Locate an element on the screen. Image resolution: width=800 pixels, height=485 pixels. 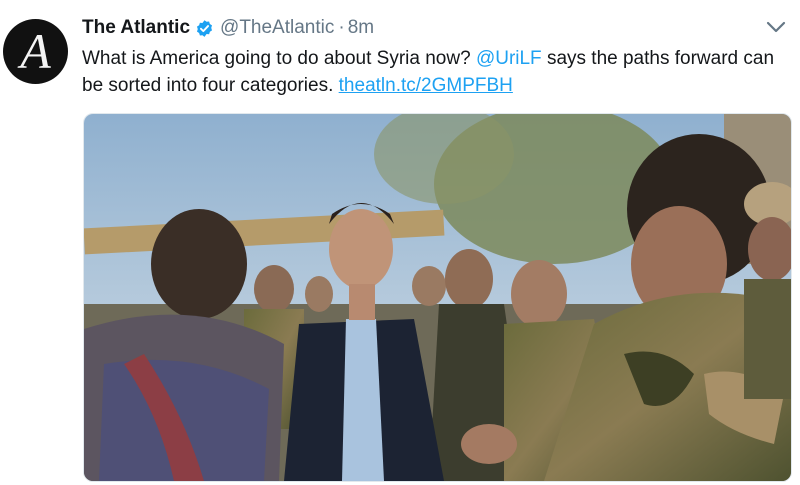
avatar-logo-letter: A is located at coordinates (35, 50).